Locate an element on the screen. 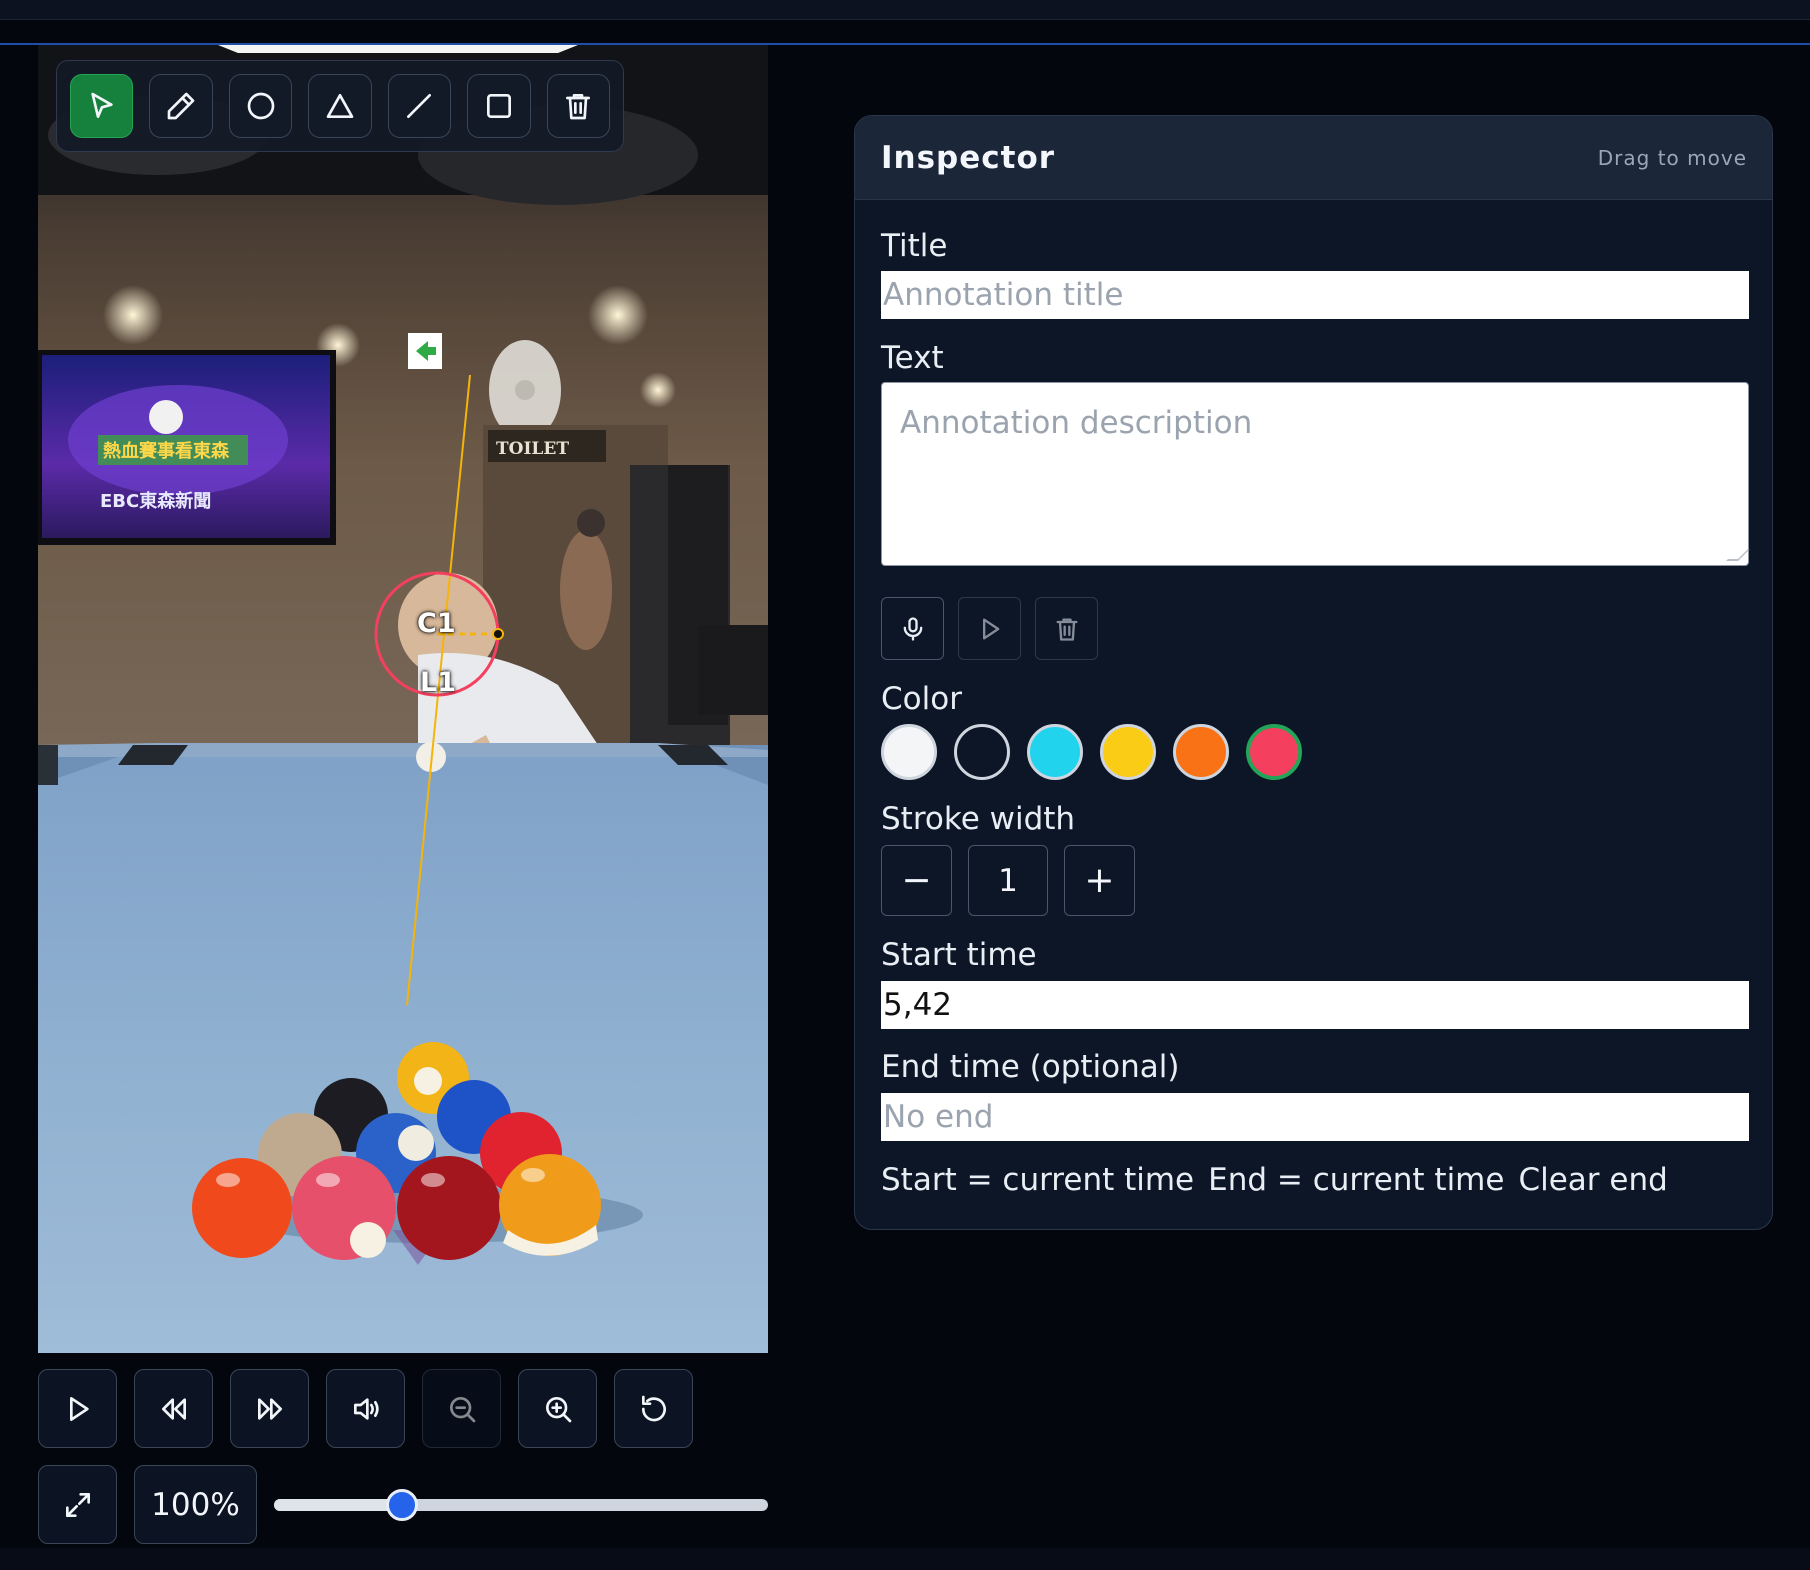  color-swatch-white is located at coordinates (909, 752).